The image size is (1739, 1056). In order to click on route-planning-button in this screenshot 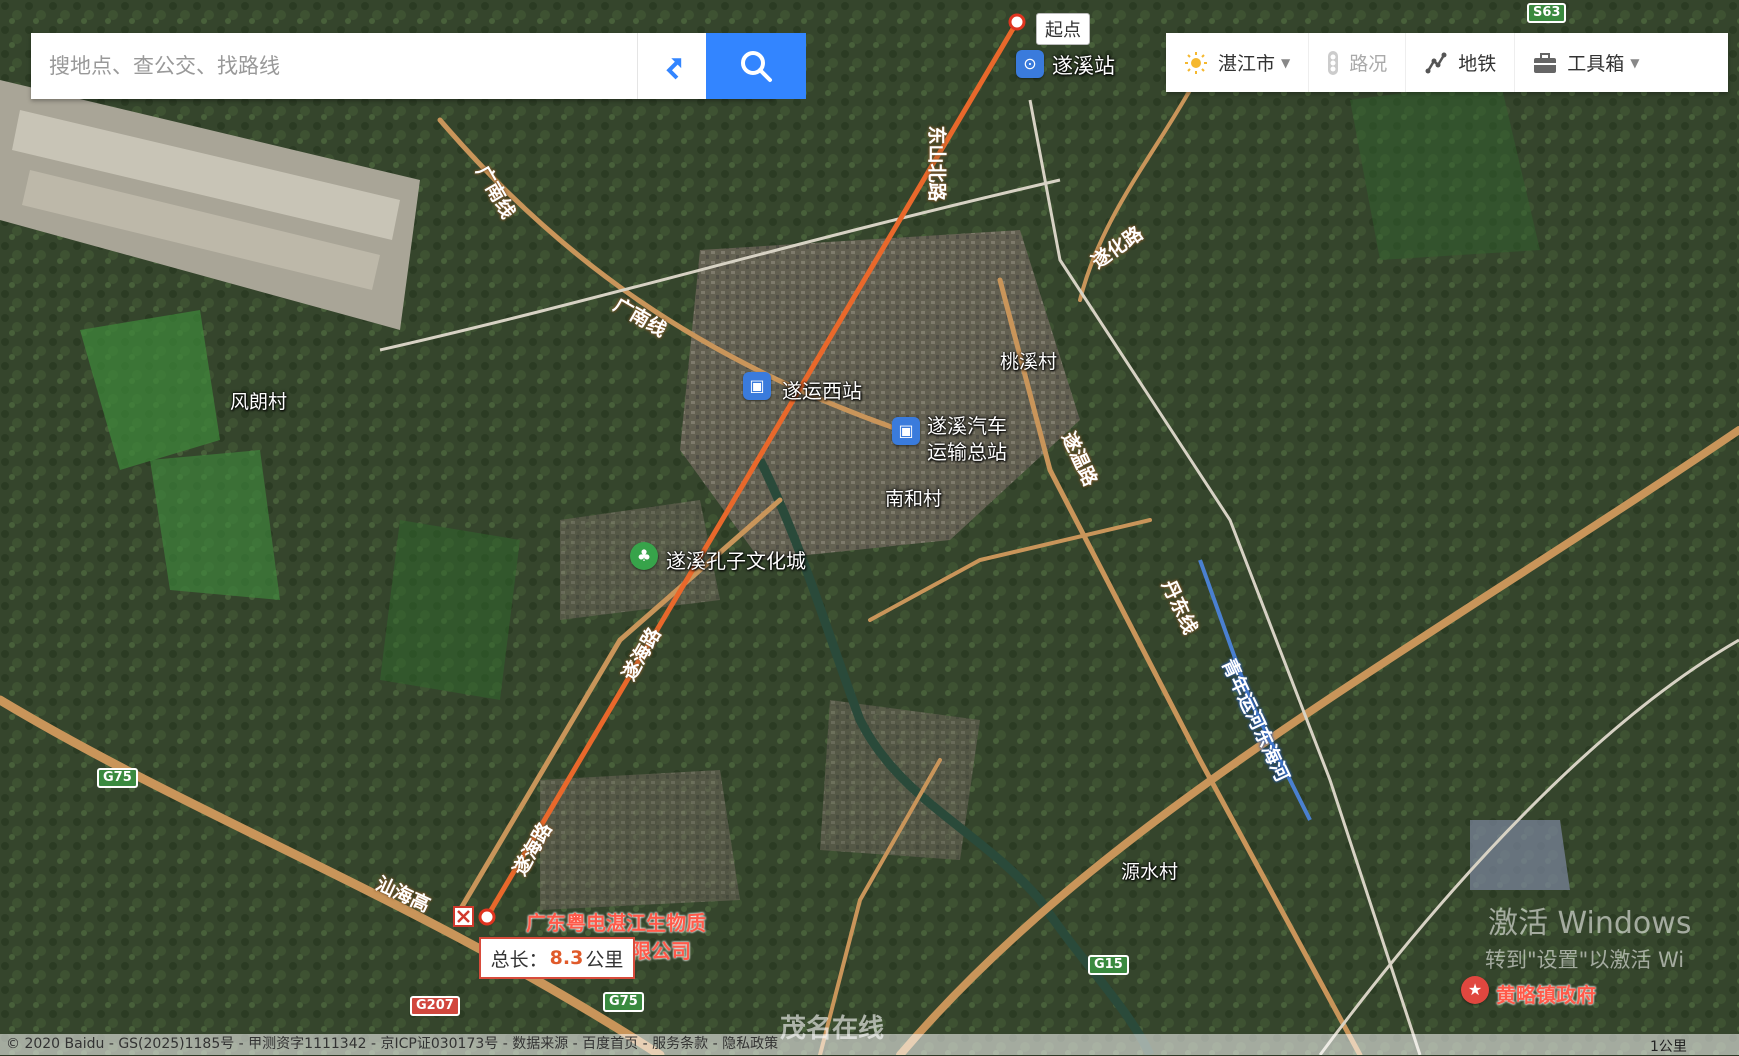, I will do `click(671, 66)`.